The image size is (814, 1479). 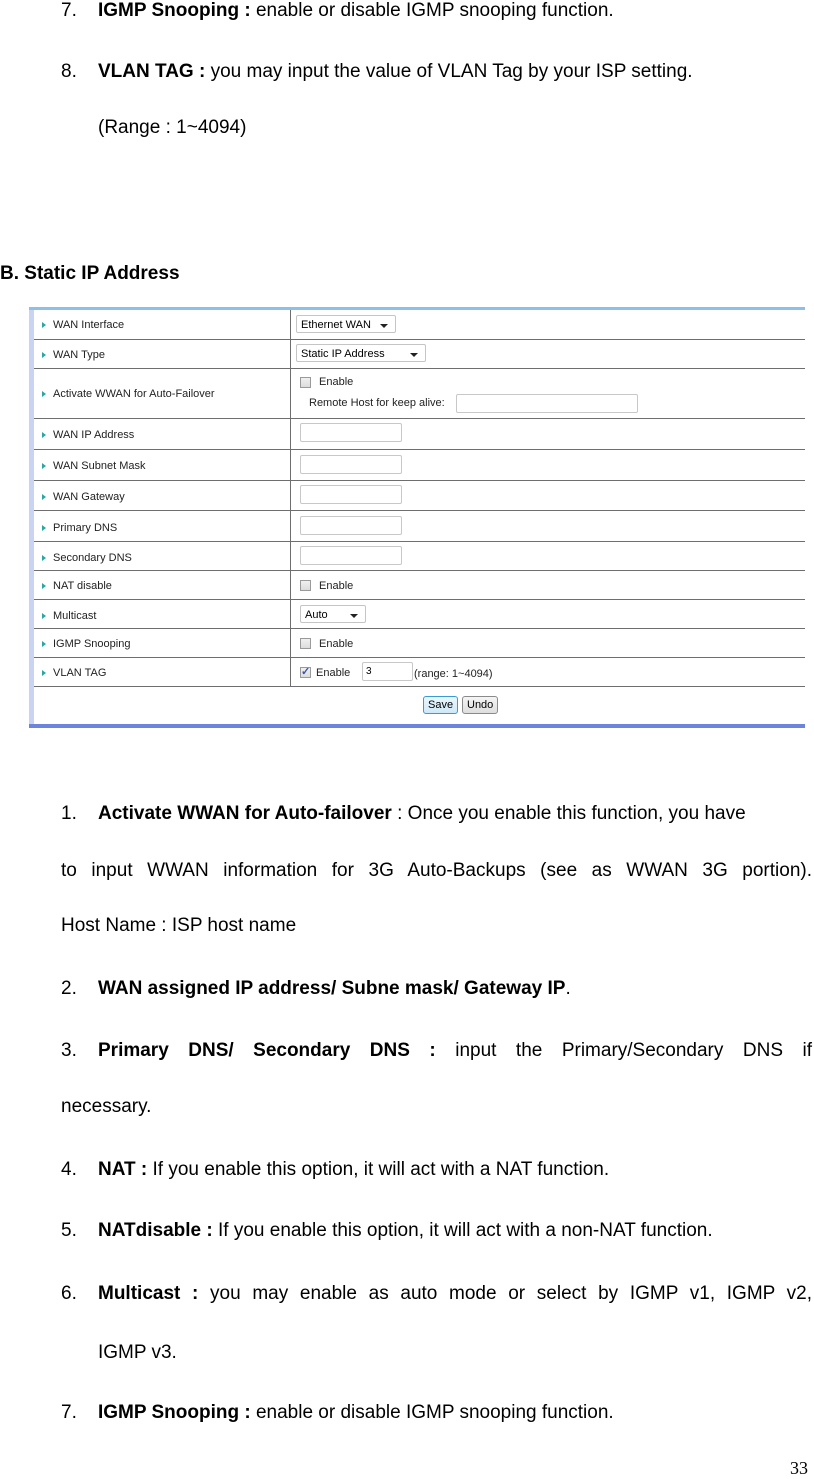 I want to click on field-label: WAN Interface, so click(x=89, y=325).